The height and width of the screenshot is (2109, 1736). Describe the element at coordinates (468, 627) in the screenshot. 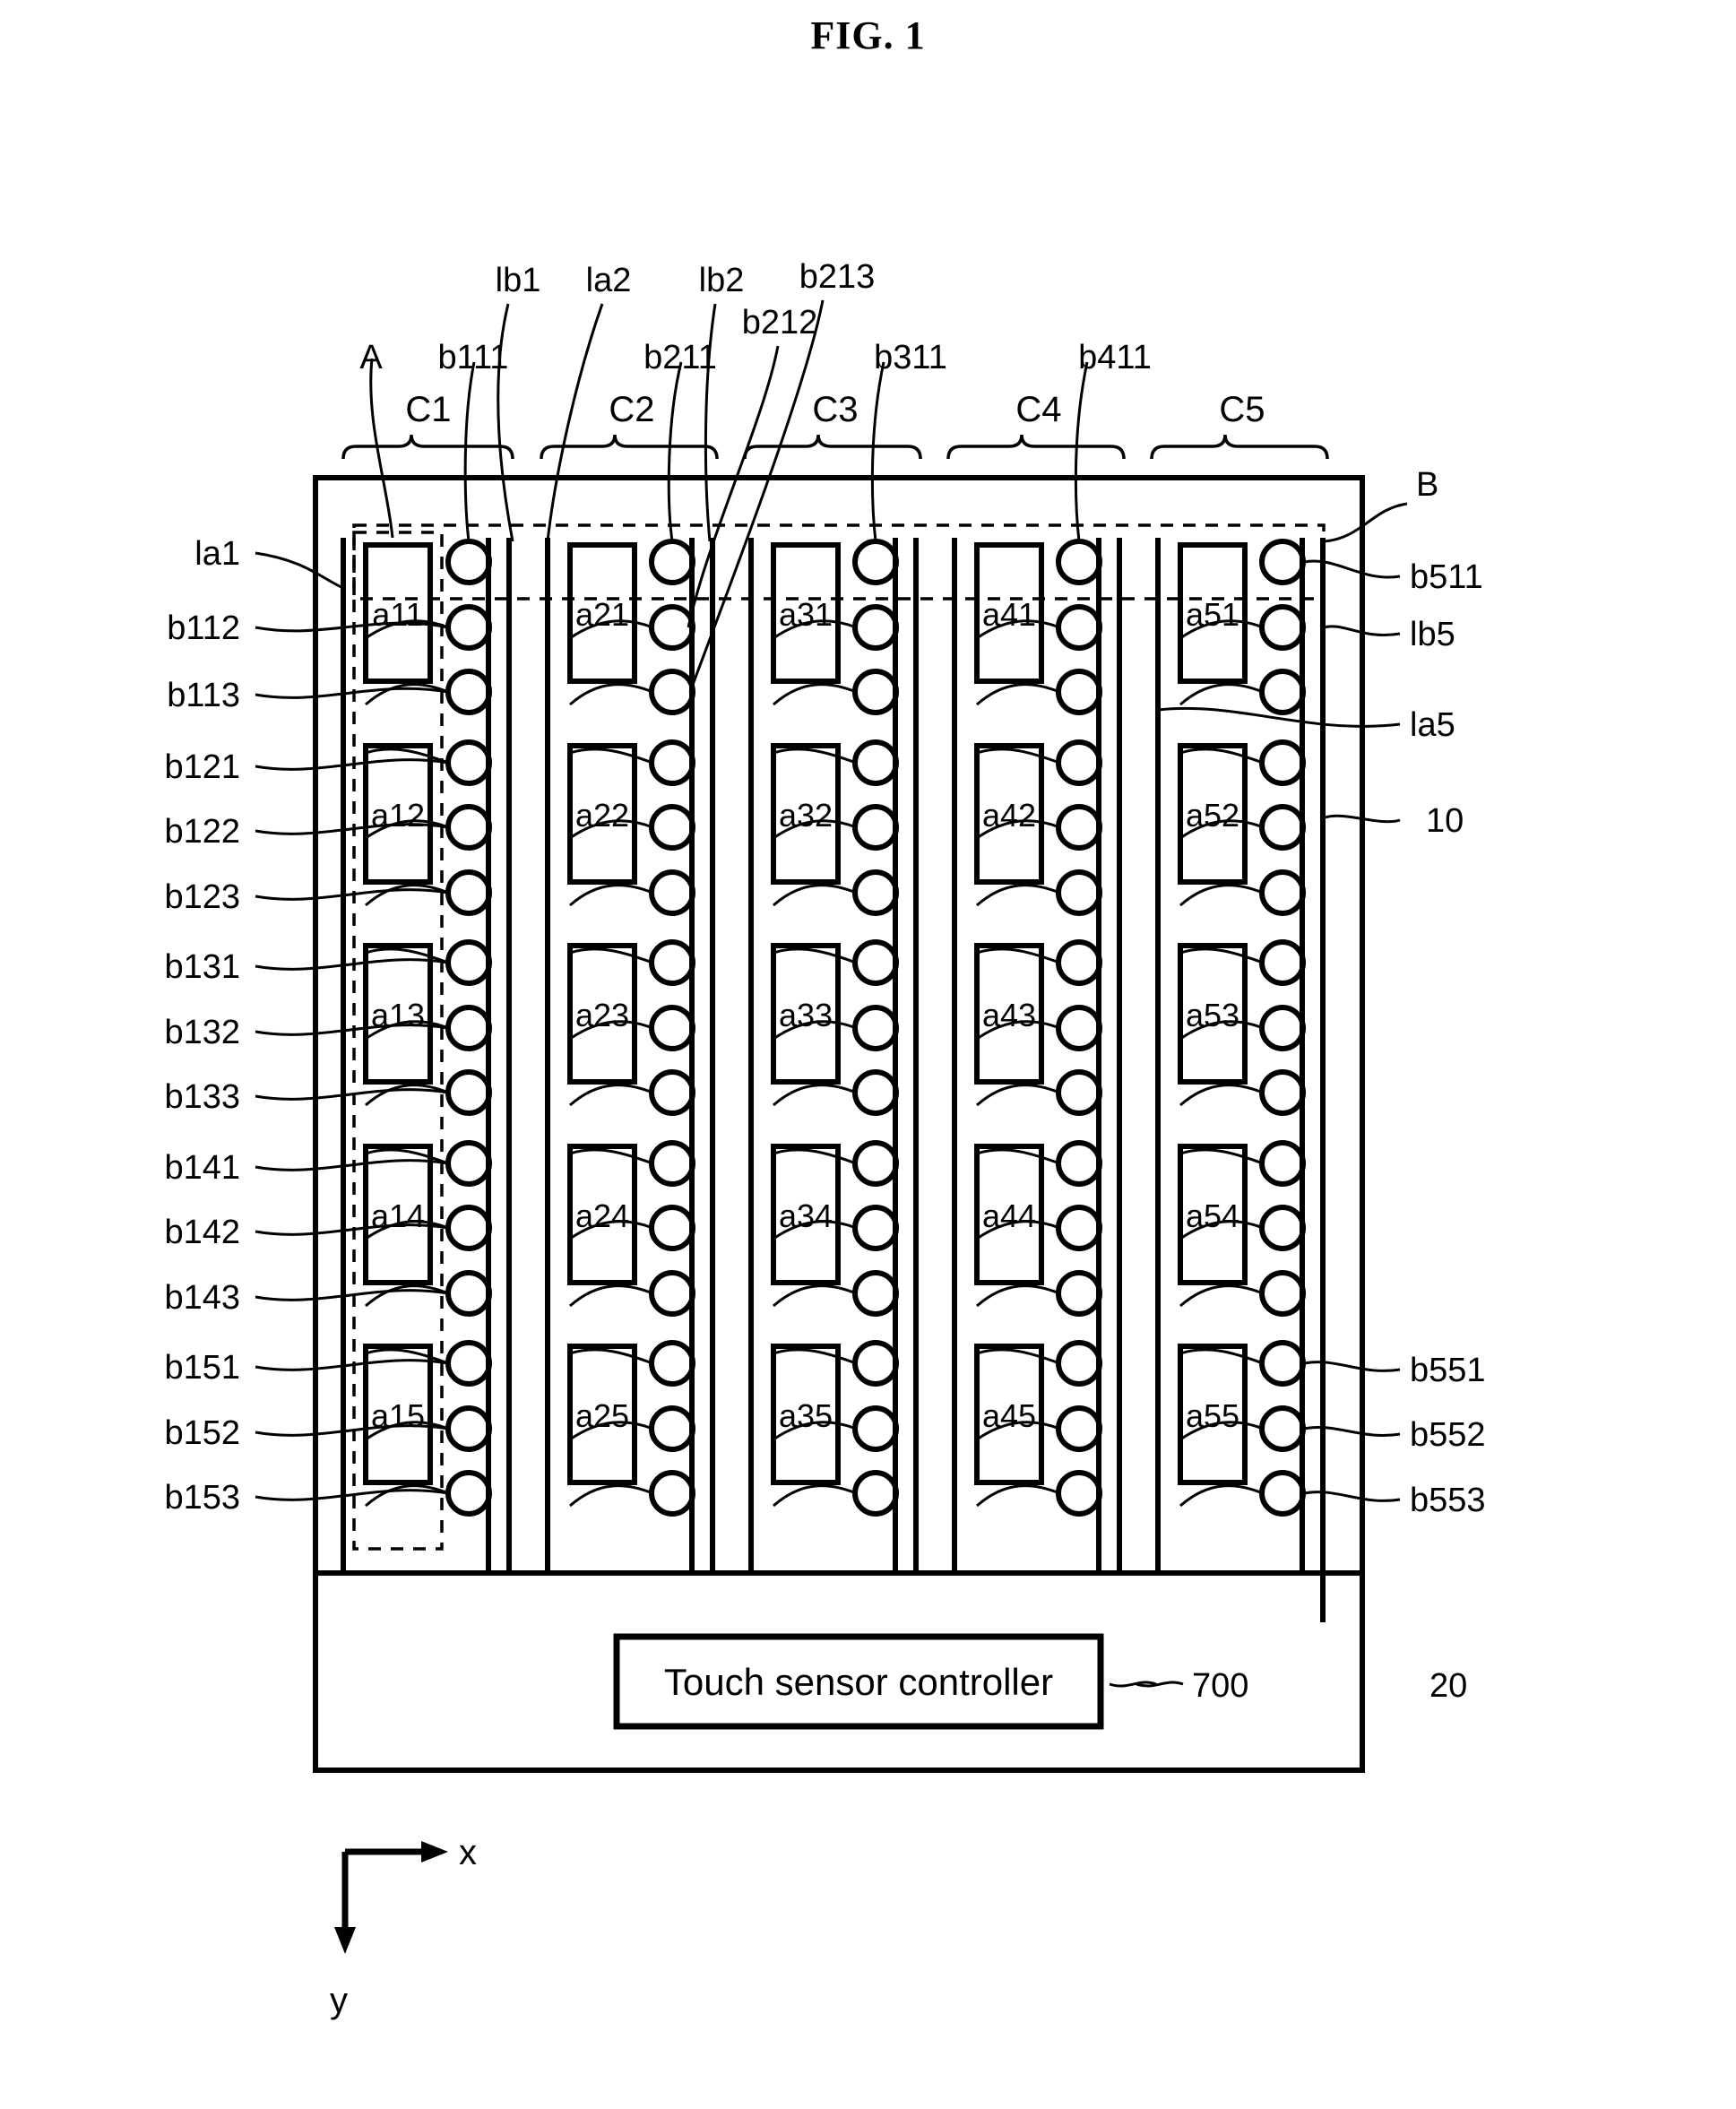

I see `touch-node-b112` at that location.